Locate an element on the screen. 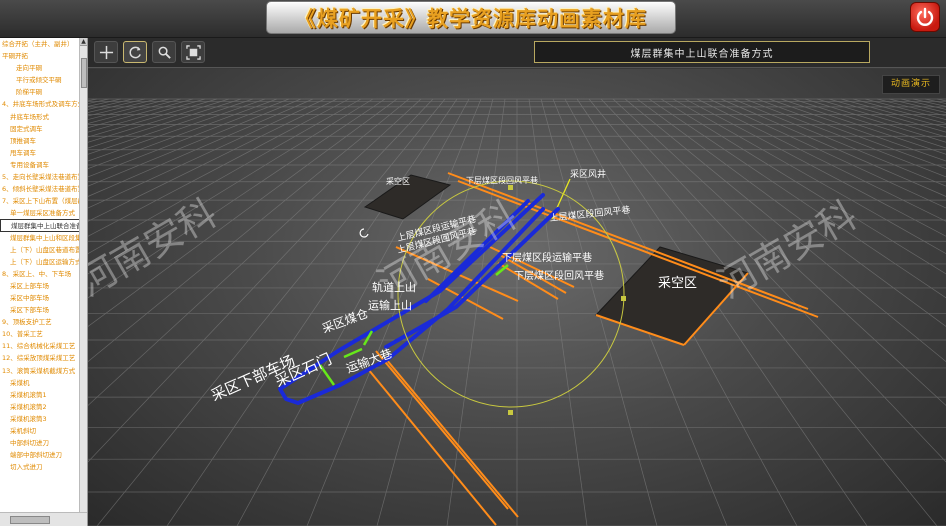 The height and width of the screenshot is (526, 946). label-goaf-right: 采空区 is located at coordinates (677, 283).